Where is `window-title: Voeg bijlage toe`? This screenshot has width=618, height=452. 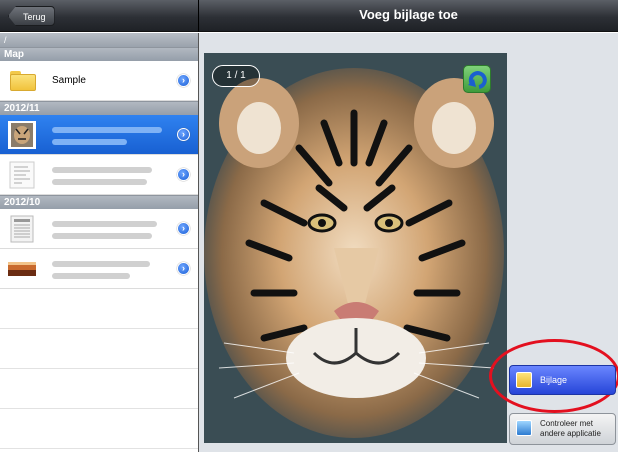 window-title: Voeg bijlage toe is located at coordinates (408, 14).